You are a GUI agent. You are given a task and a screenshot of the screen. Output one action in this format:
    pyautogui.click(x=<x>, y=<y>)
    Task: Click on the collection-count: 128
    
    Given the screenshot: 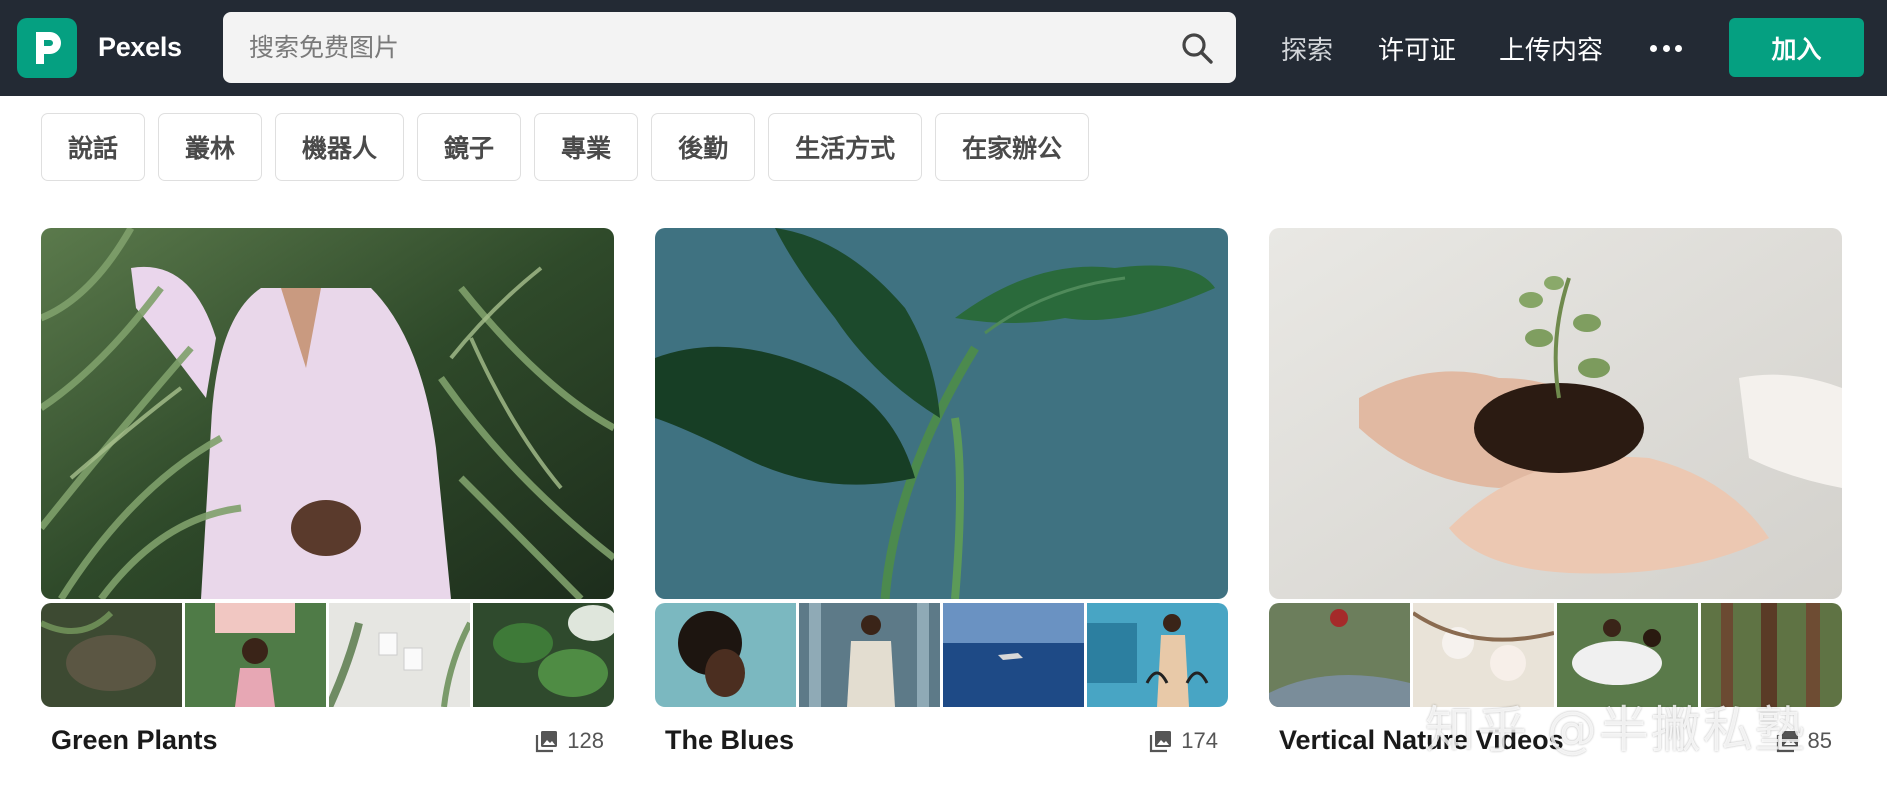 What is the action you would take?
    pyautogui.click(x=569, y=741)
    